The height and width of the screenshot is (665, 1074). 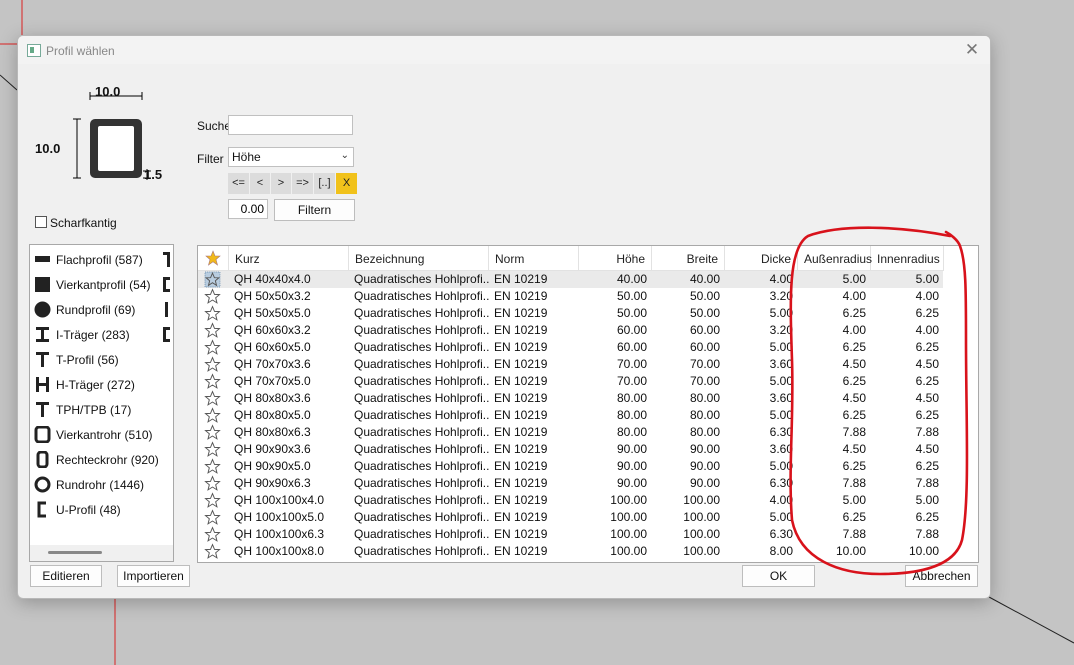 What do you see at coordinates (854, 364) in the screenshot?
I see `table-cell: 4.50` at bounding box center [854, 364].